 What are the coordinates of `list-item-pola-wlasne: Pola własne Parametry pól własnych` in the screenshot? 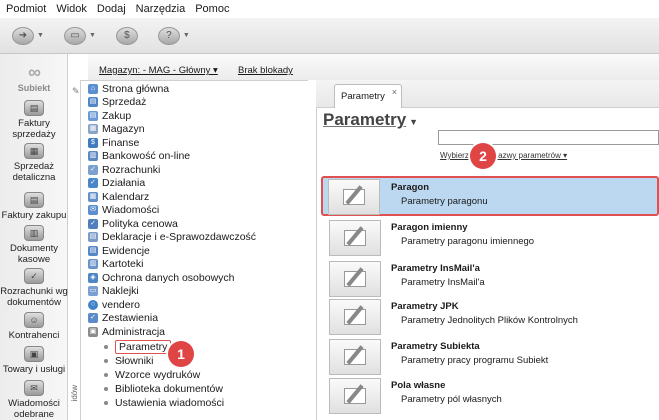 It's located at (491, 397).